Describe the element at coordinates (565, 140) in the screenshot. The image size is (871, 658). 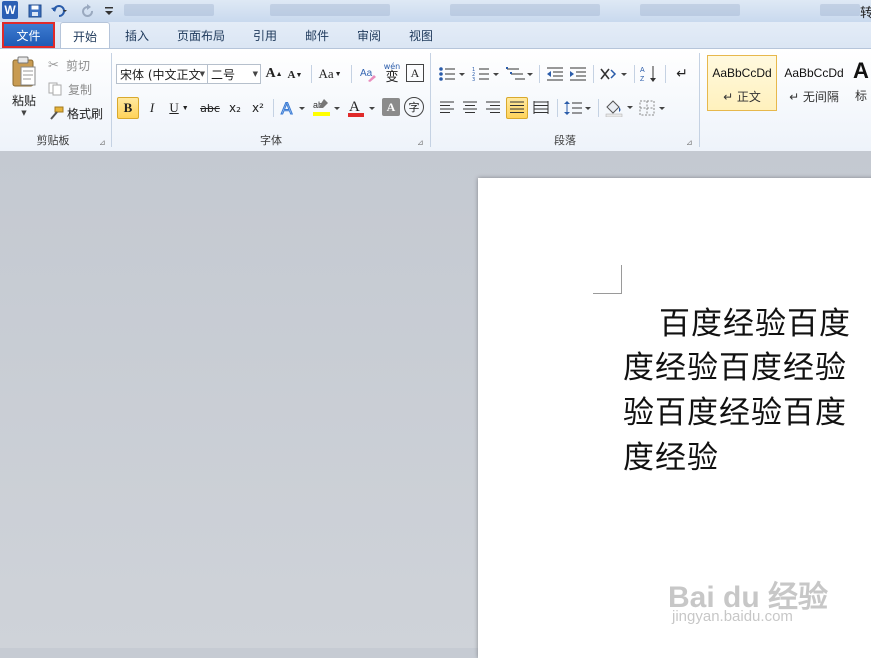
I see `paragraph-group-label: 段落` at that location.